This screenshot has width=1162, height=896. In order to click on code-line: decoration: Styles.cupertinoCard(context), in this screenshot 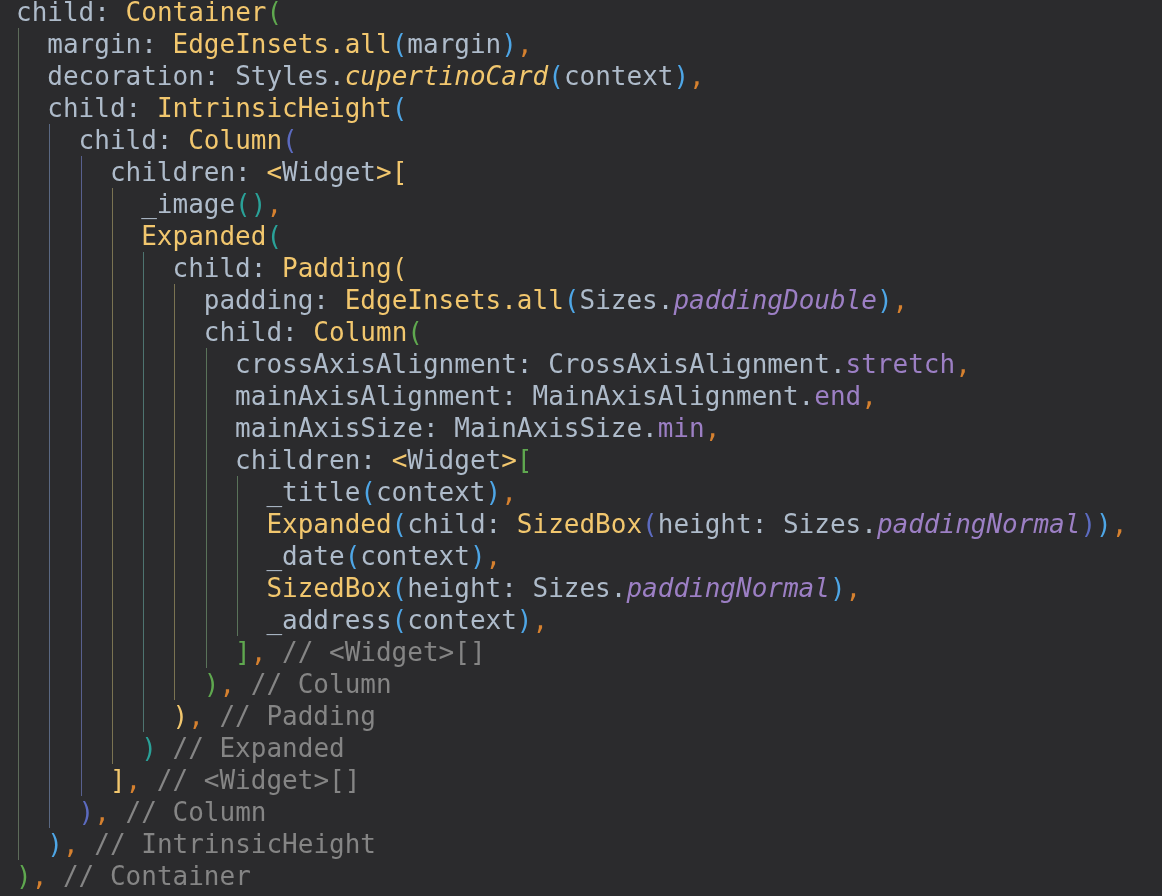, I will do `click(376, 76)`.